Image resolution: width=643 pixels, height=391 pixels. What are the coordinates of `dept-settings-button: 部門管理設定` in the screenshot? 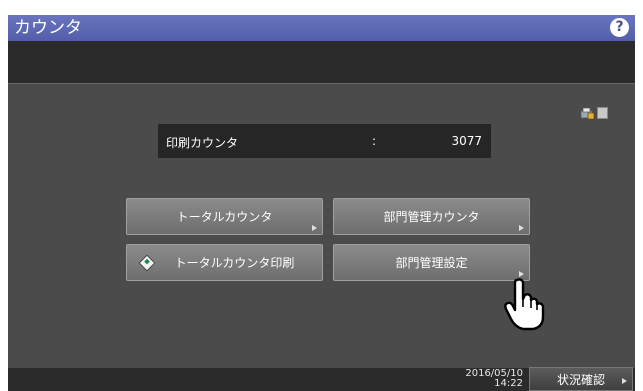 It's located at (431, 262).